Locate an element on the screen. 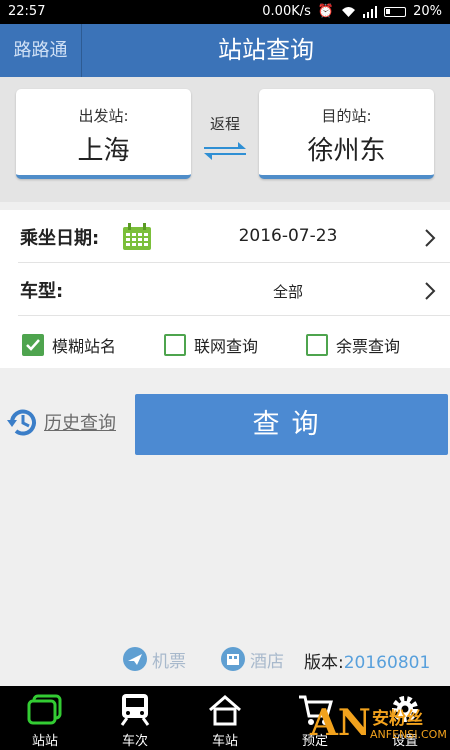  flight-link: 机票 is located at coordinates (154, 659).